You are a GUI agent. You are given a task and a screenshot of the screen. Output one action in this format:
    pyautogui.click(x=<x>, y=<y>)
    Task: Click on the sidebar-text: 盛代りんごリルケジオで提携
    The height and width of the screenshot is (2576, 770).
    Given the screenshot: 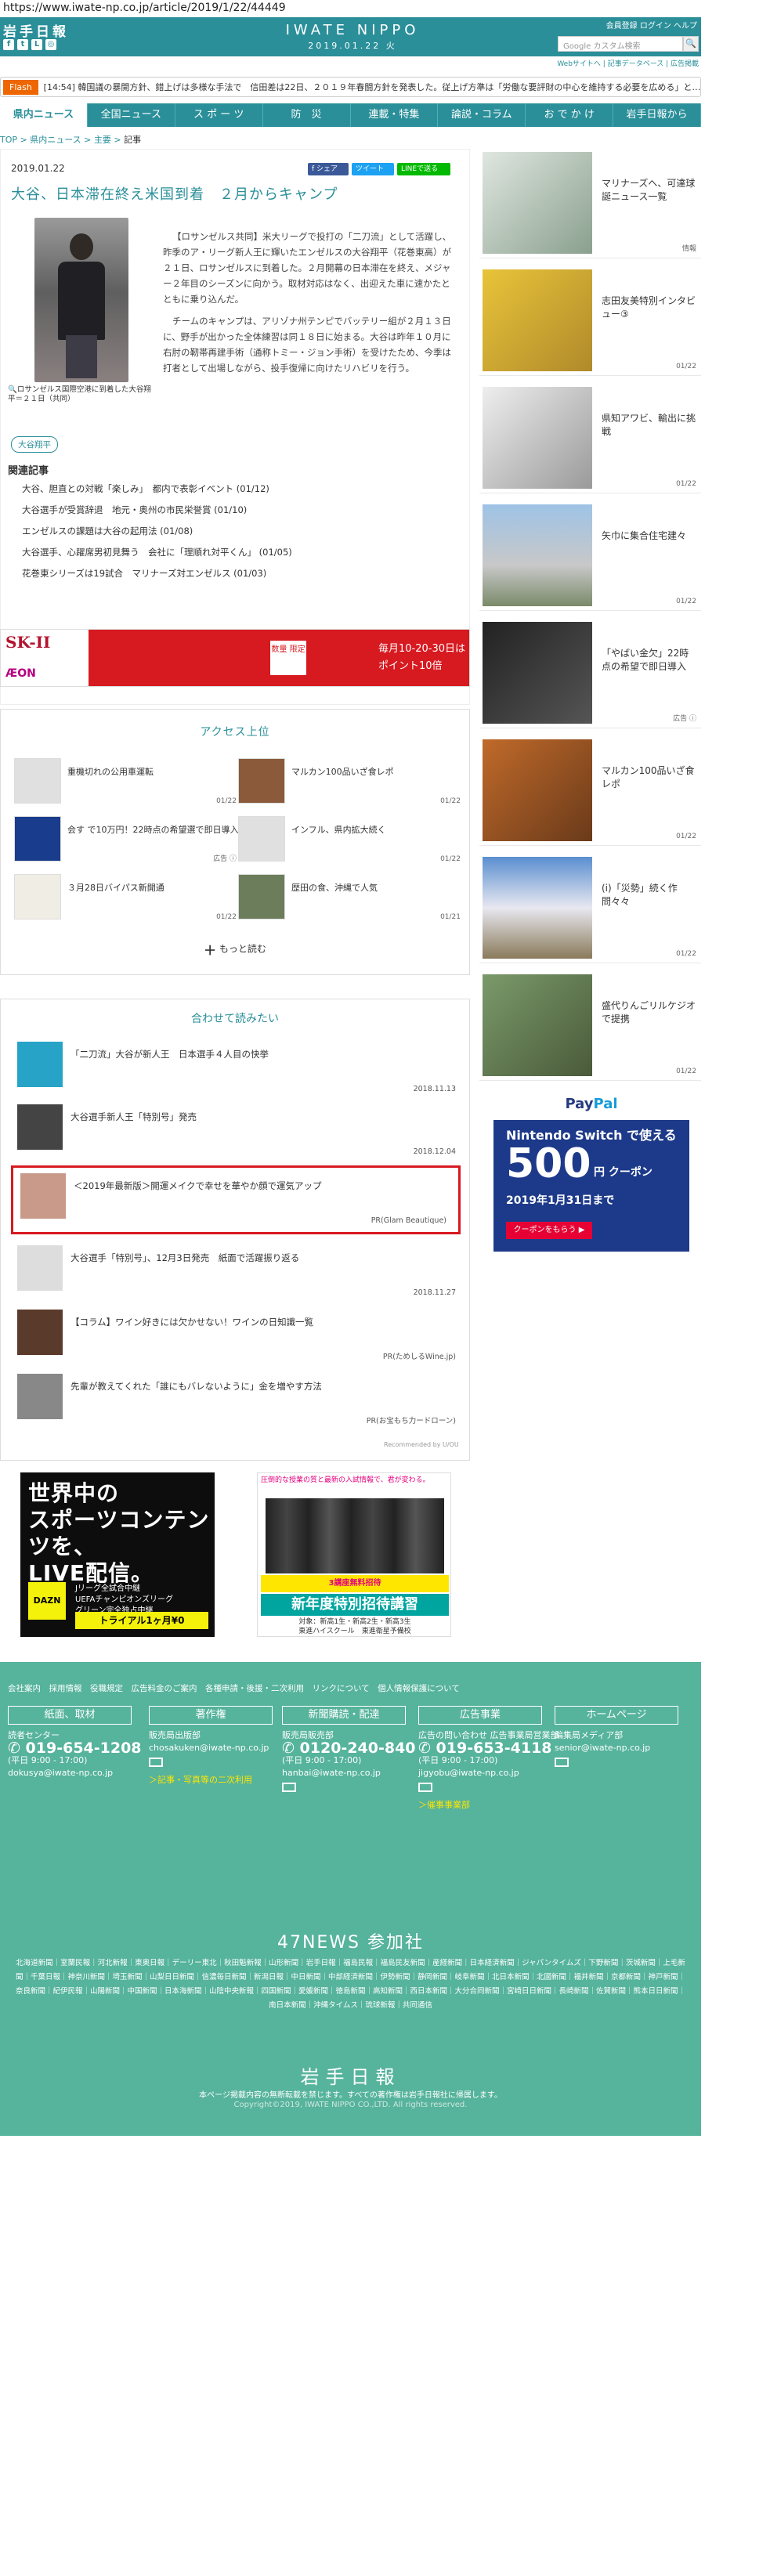 What is the action you would take?
    pyautogui.click(x=649, y=1012)
    